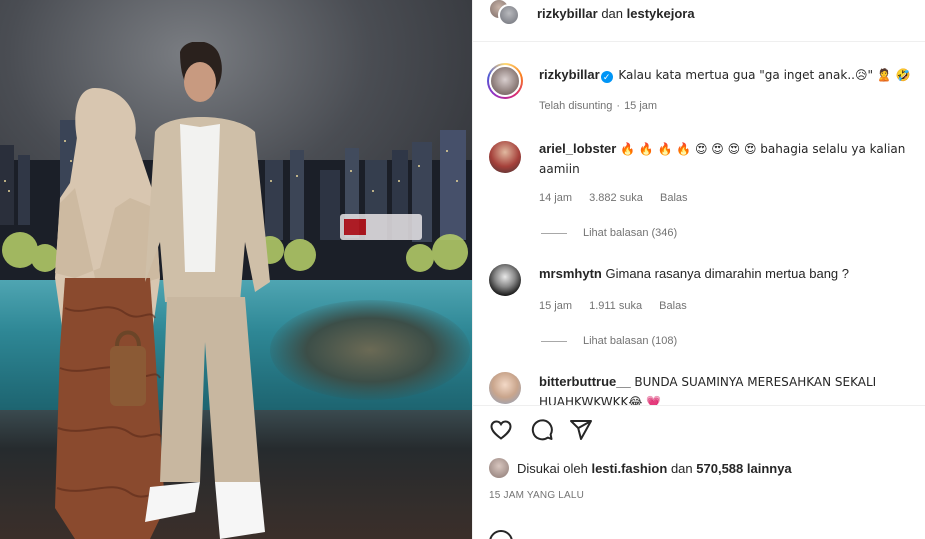 The height and width of the screenshot is (539, 925). I want to click on liked-by-connector: dan, so click(681, 468).